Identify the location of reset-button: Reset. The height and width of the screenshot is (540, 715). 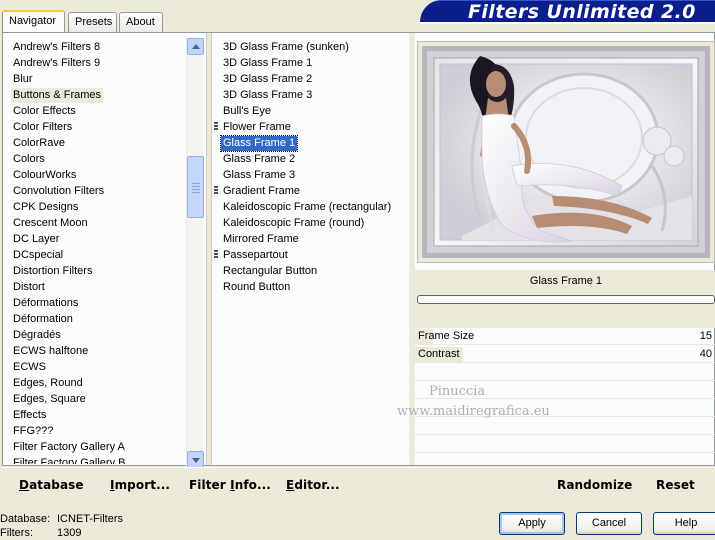
(675, 485).